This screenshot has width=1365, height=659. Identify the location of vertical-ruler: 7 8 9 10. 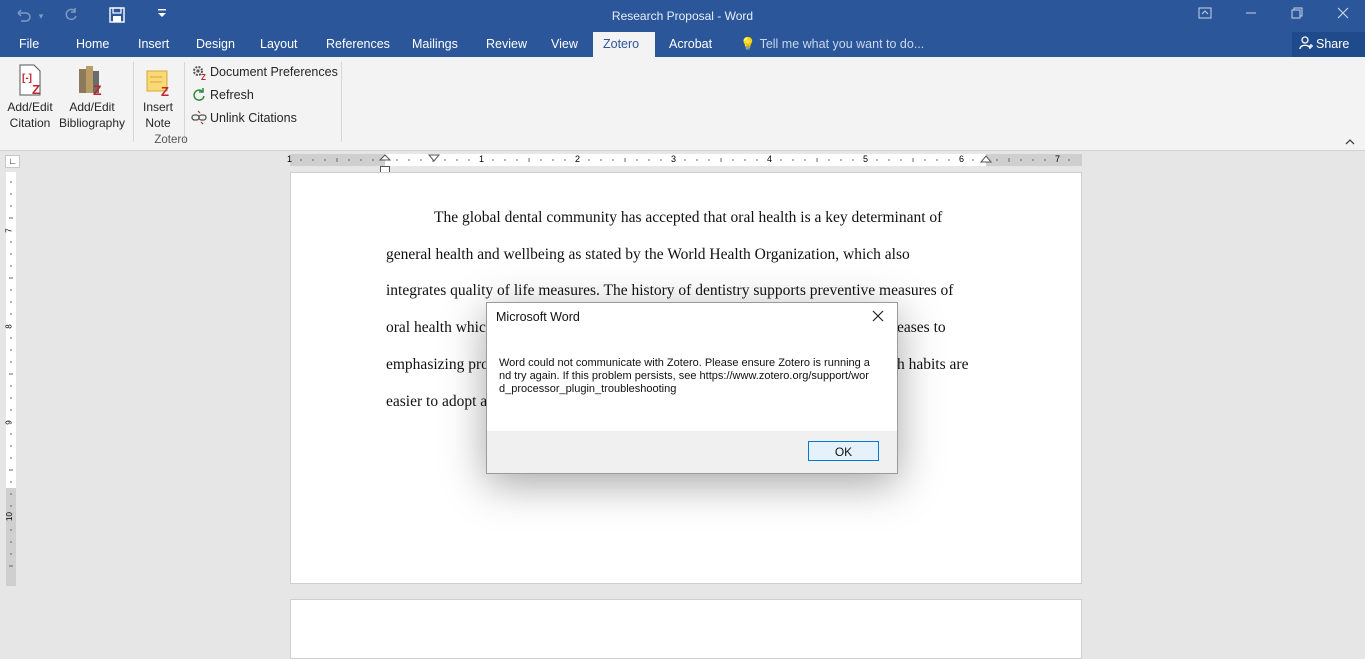
(10, 379).